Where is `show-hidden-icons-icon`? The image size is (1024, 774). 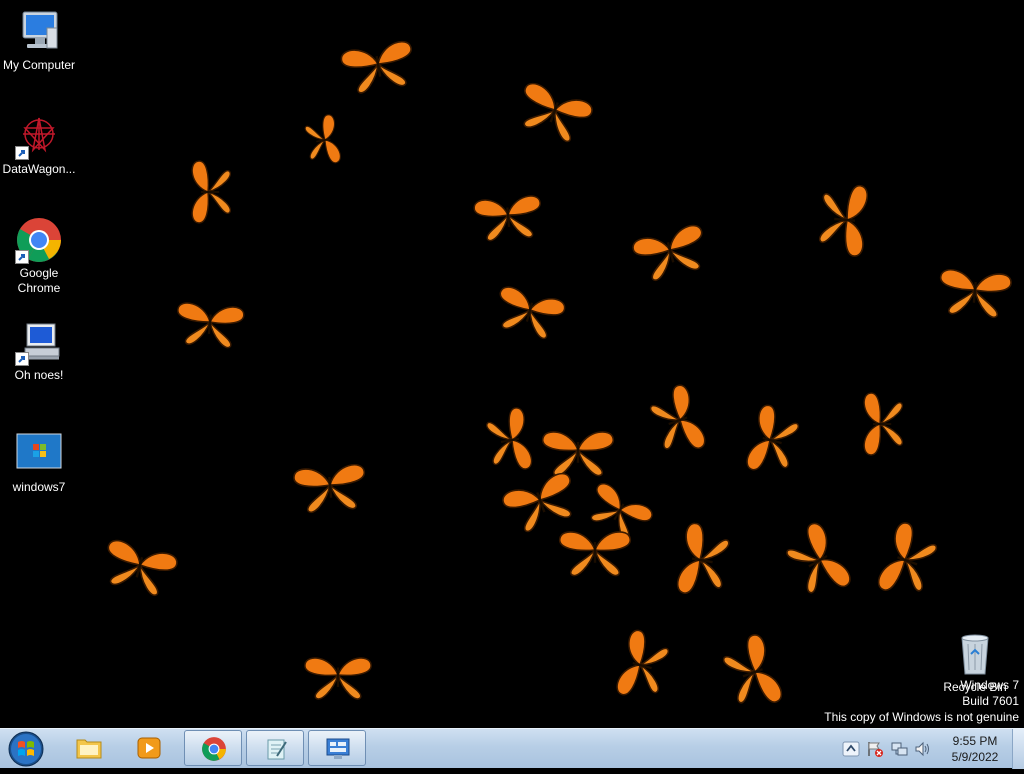
show-hidden-icons-icon is located at coordinates (851, 749).